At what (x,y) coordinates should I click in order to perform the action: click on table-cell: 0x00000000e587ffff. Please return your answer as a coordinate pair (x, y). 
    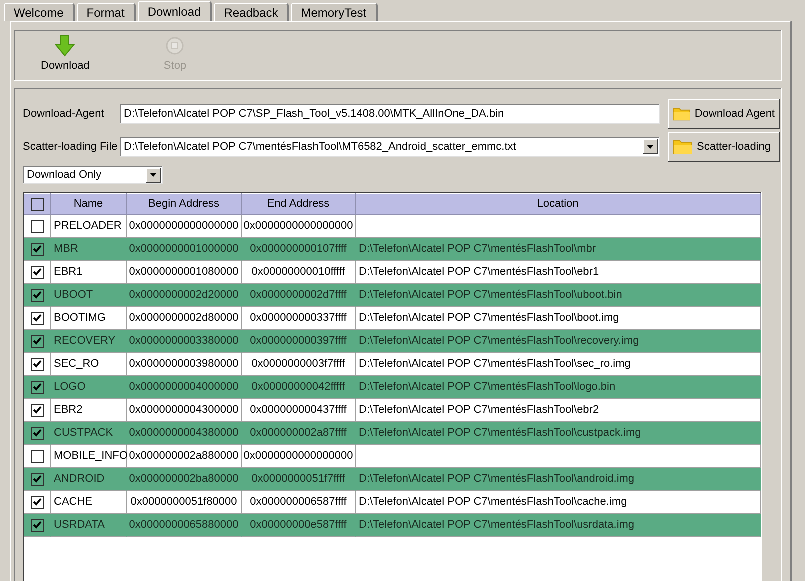
    Looking at the image, I should click on (299, 525).